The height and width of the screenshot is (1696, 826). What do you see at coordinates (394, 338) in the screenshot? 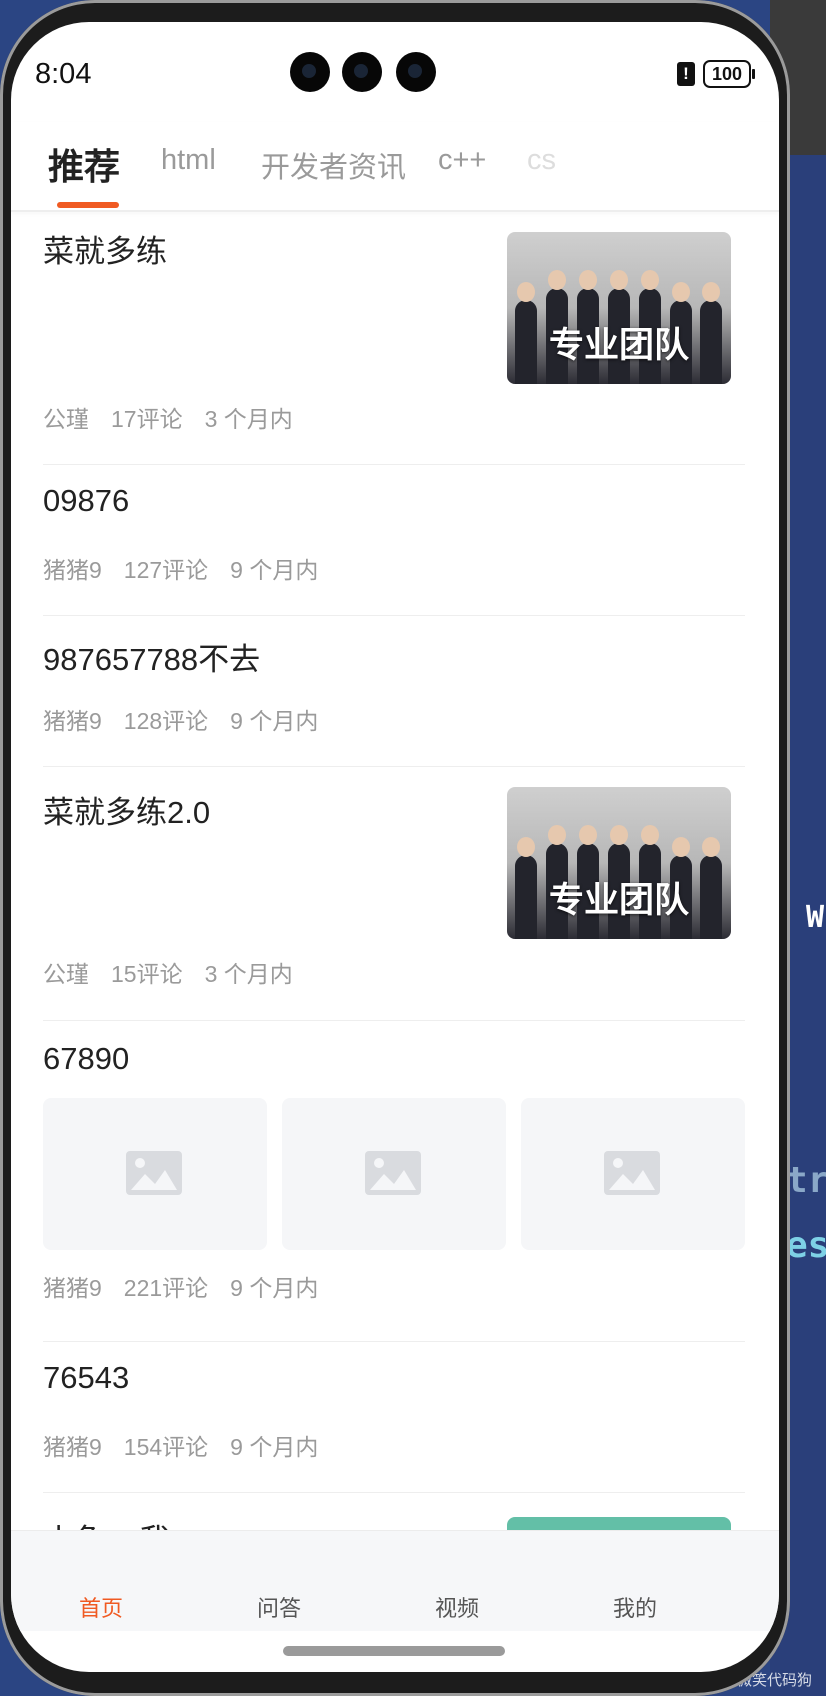
I see `article-item: 菜就多练 专业团队 公瑾 17评论 3 个月内` at bounding box center [394, 338].